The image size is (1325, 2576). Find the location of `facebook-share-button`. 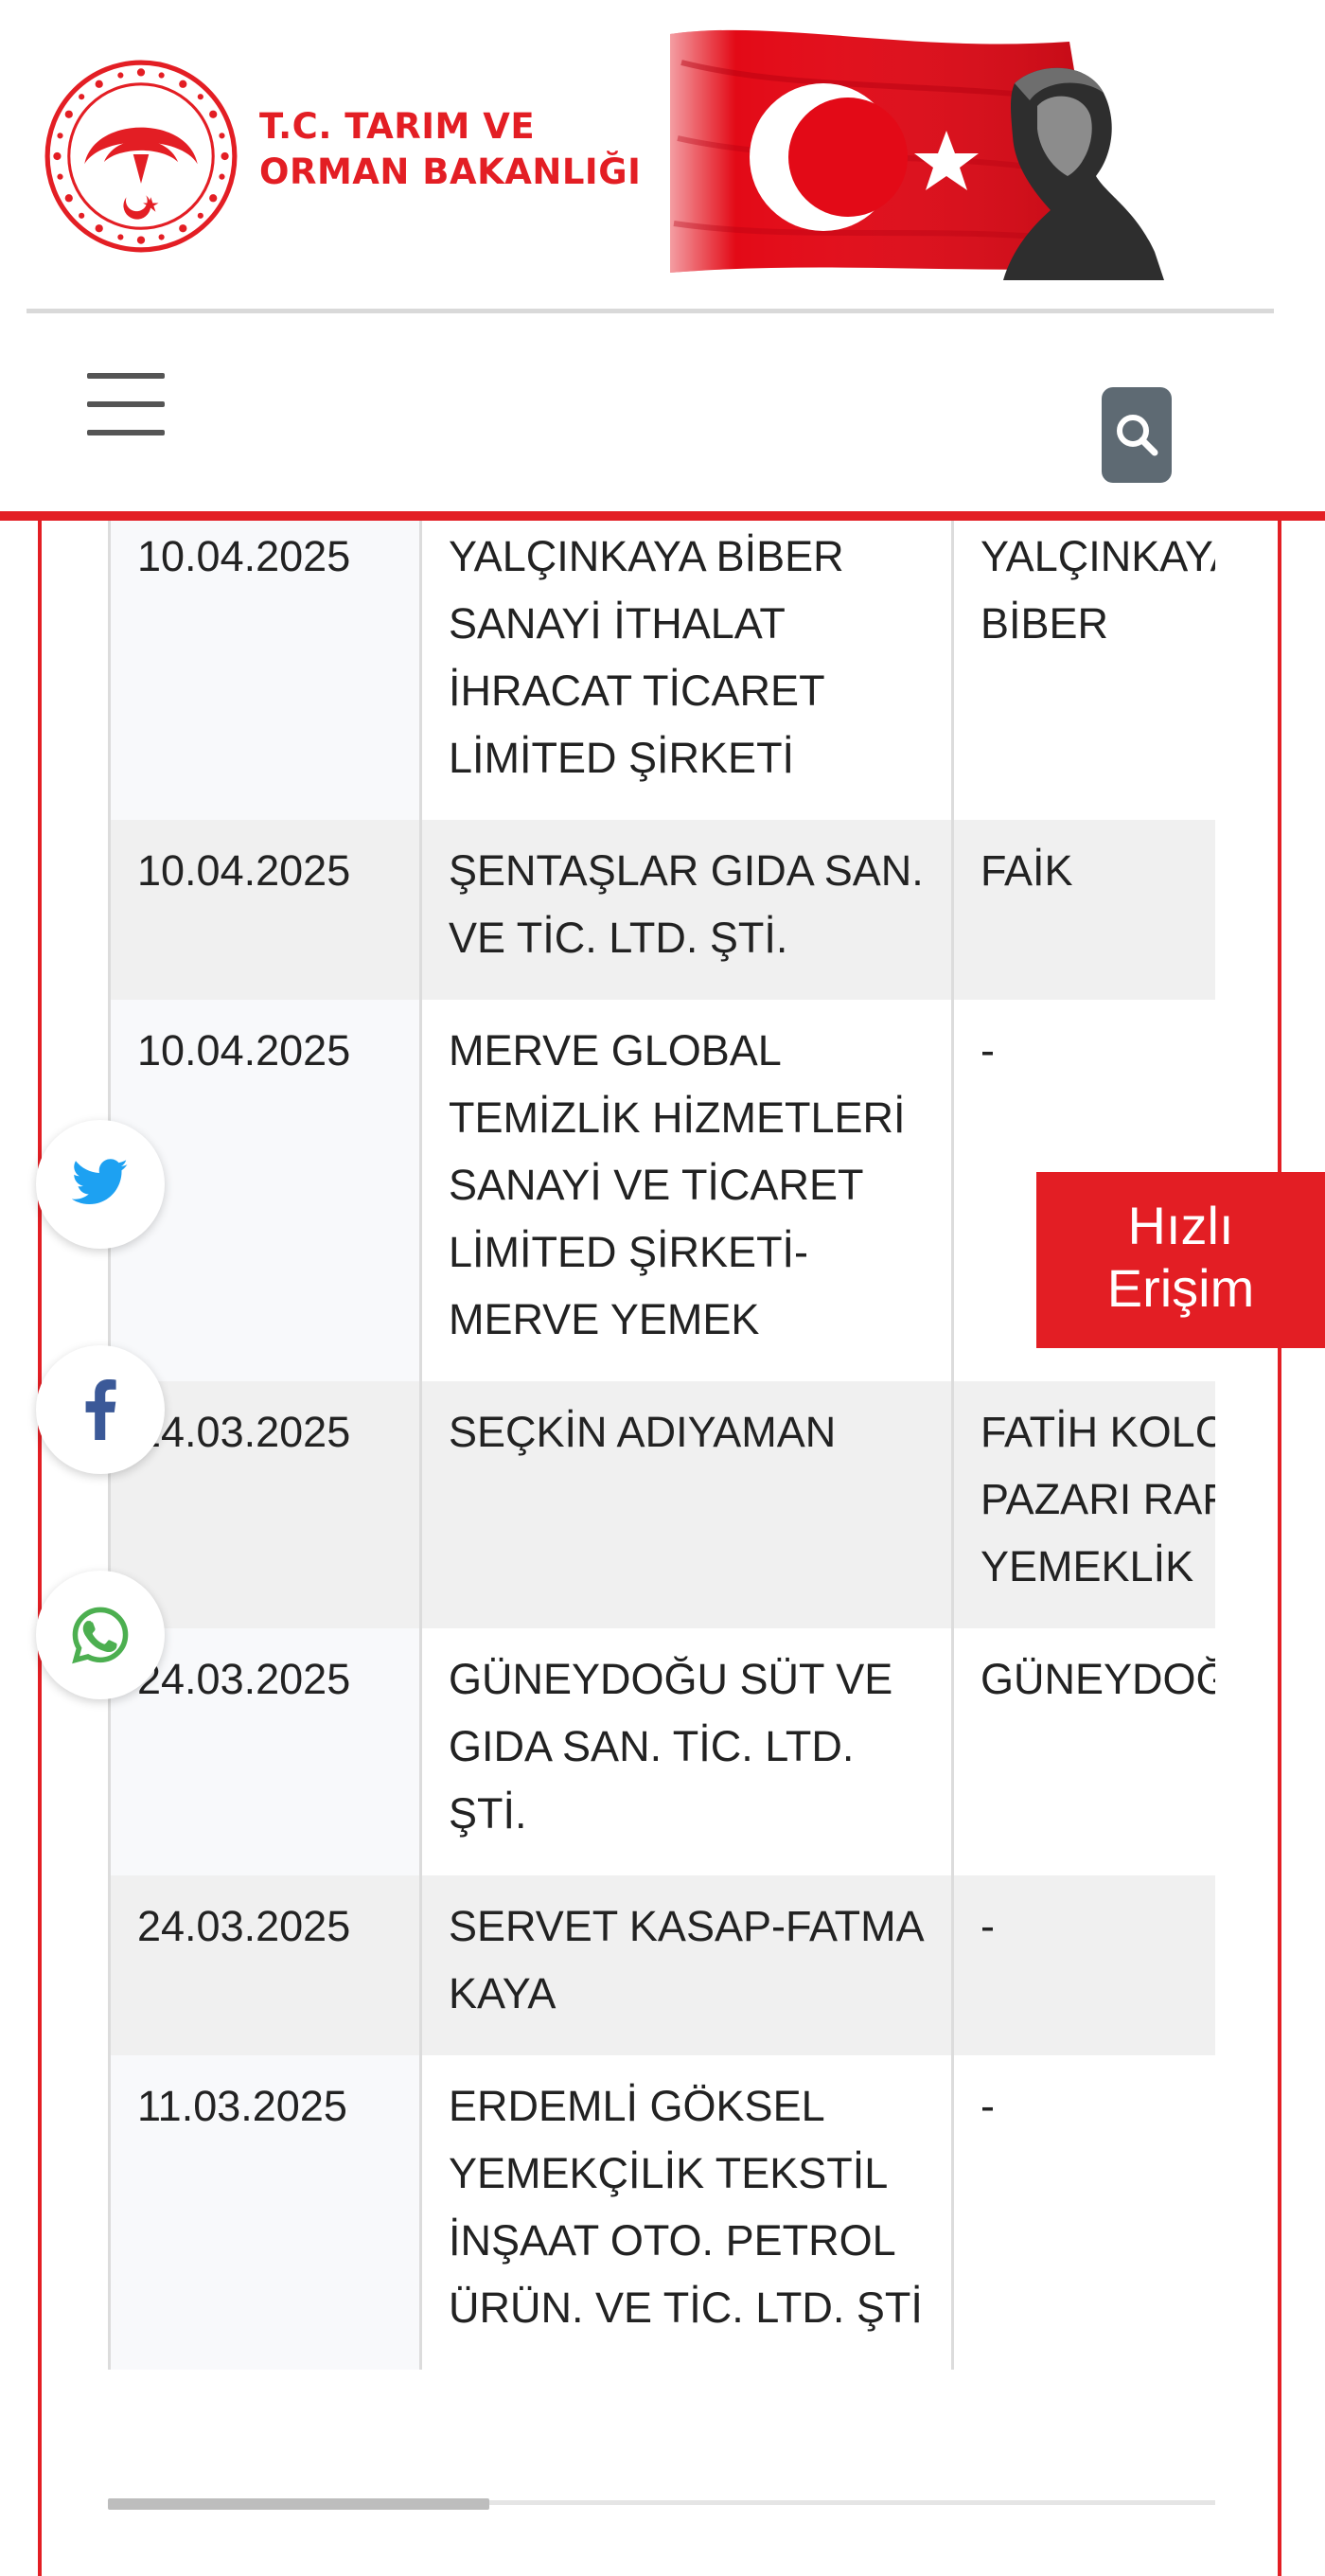

facebook-share-button is located at coordinates (100, 1409).